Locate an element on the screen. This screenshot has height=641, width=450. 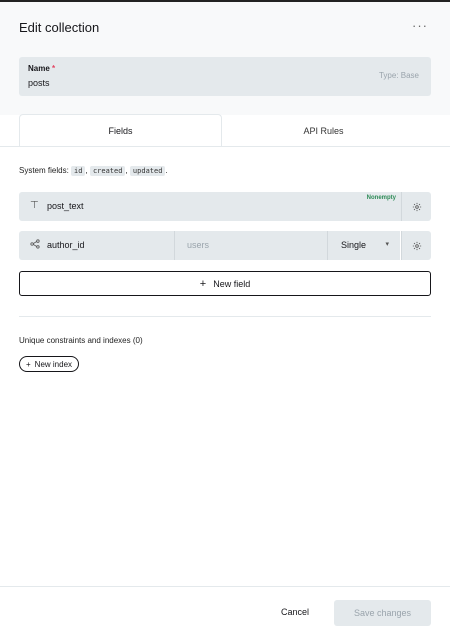
more-options-button: ··· is located at coordinates (420, 25).